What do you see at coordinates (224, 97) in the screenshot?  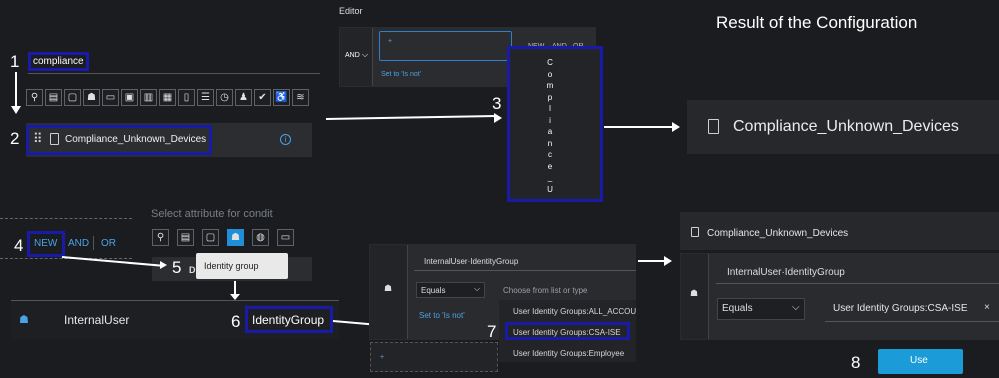 I see `clock-icon: ◷` at bounding box center [224, 97].